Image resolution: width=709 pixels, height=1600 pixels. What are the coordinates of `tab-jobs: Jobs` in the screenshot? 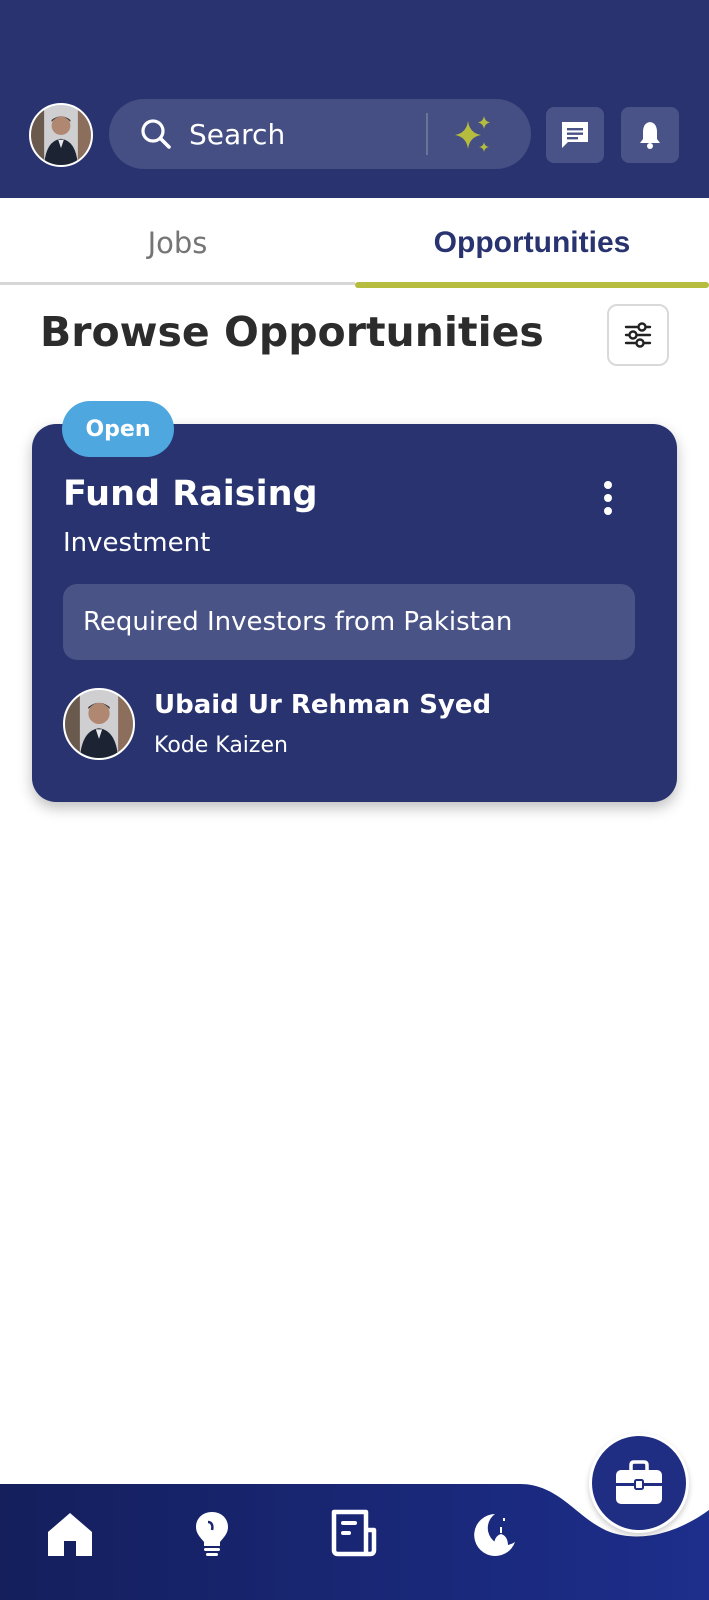 It's located at (177, 243).